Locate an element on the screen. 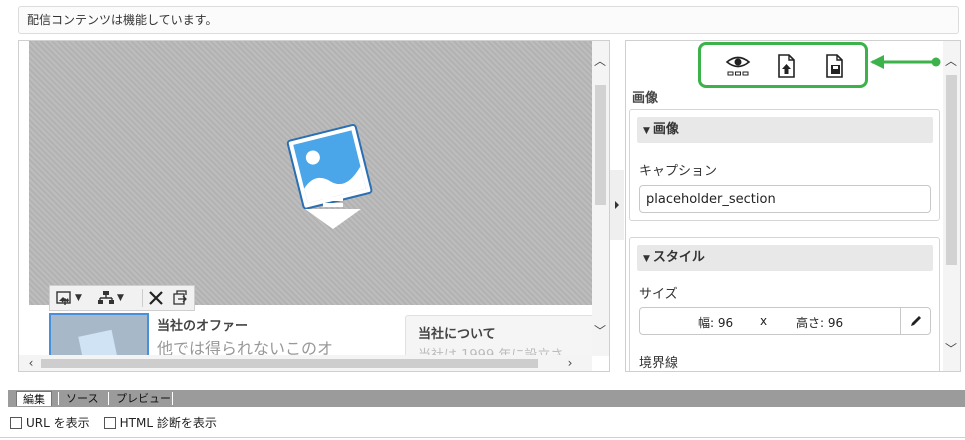 This screenshot has width=965, height=440. layout-icon is located at coordinates (106, 297).